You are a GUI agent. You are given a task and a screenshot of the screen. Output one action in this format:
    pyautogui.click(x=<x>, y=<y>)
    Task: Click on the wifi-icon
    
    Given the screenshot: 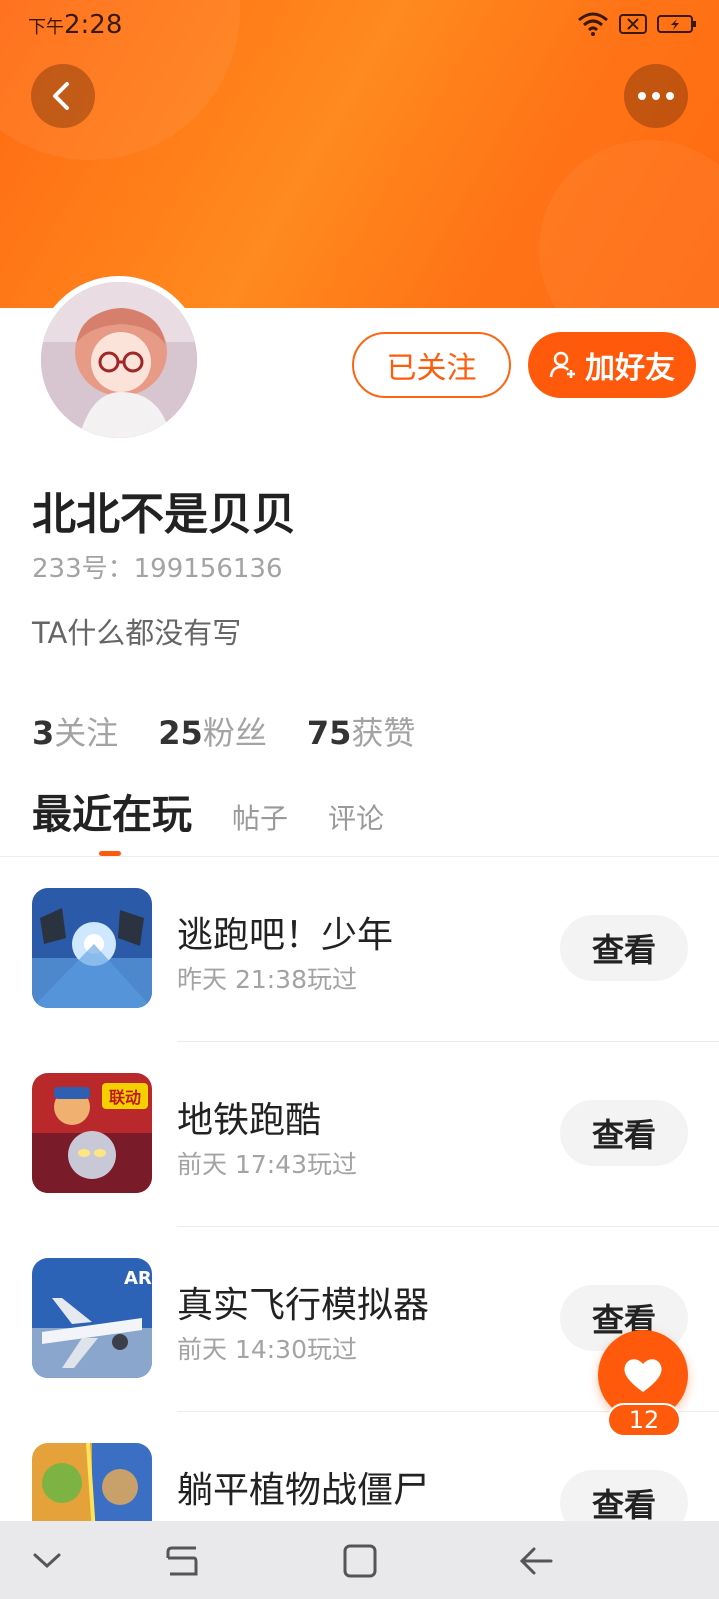 What is the action you would take?
    pyautogui.click(x=593, y=24)
    